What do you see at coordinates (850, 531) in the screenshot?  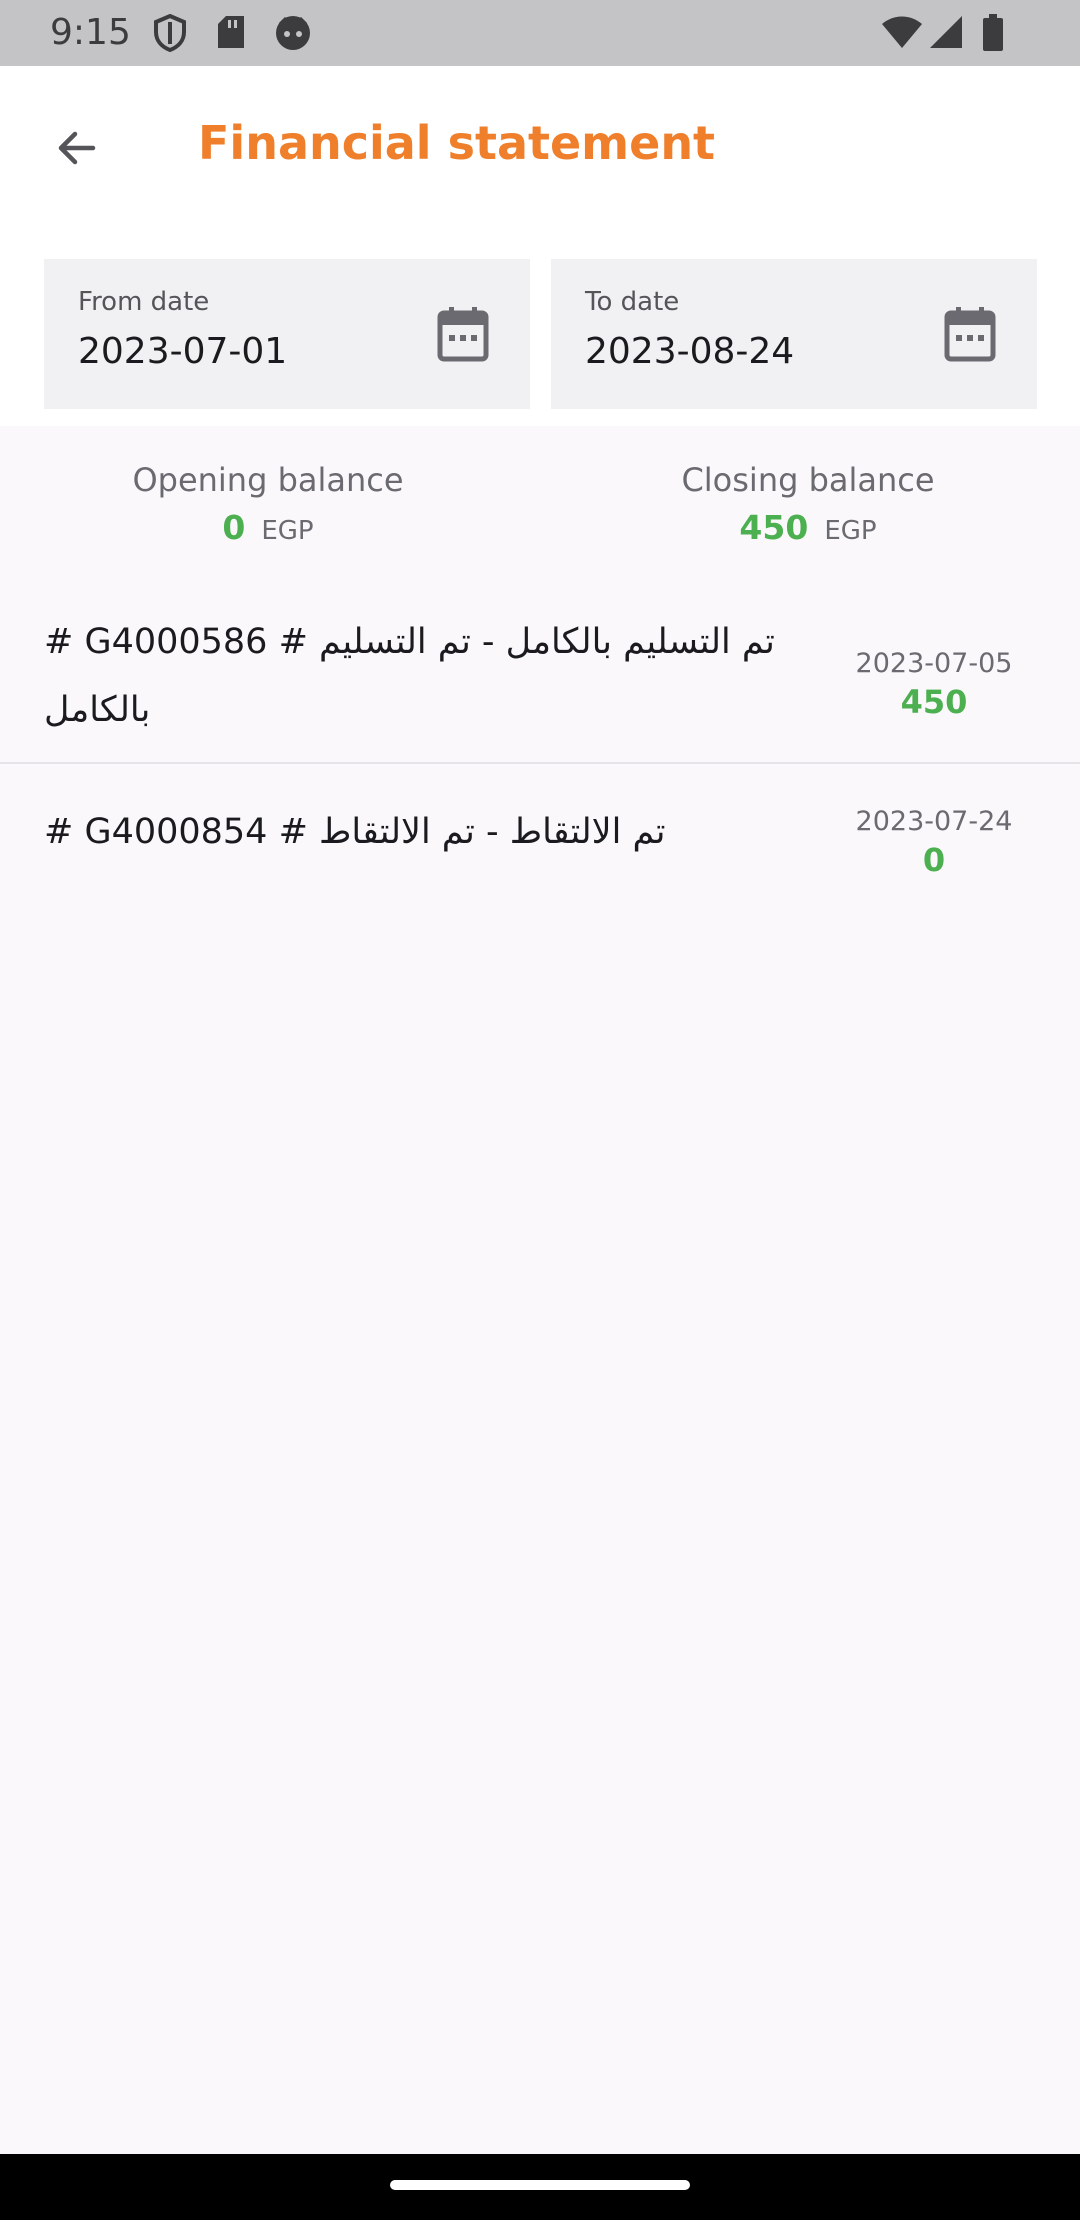 I see `closing-balance-currency: EGP` at bounding box center [850, 531].